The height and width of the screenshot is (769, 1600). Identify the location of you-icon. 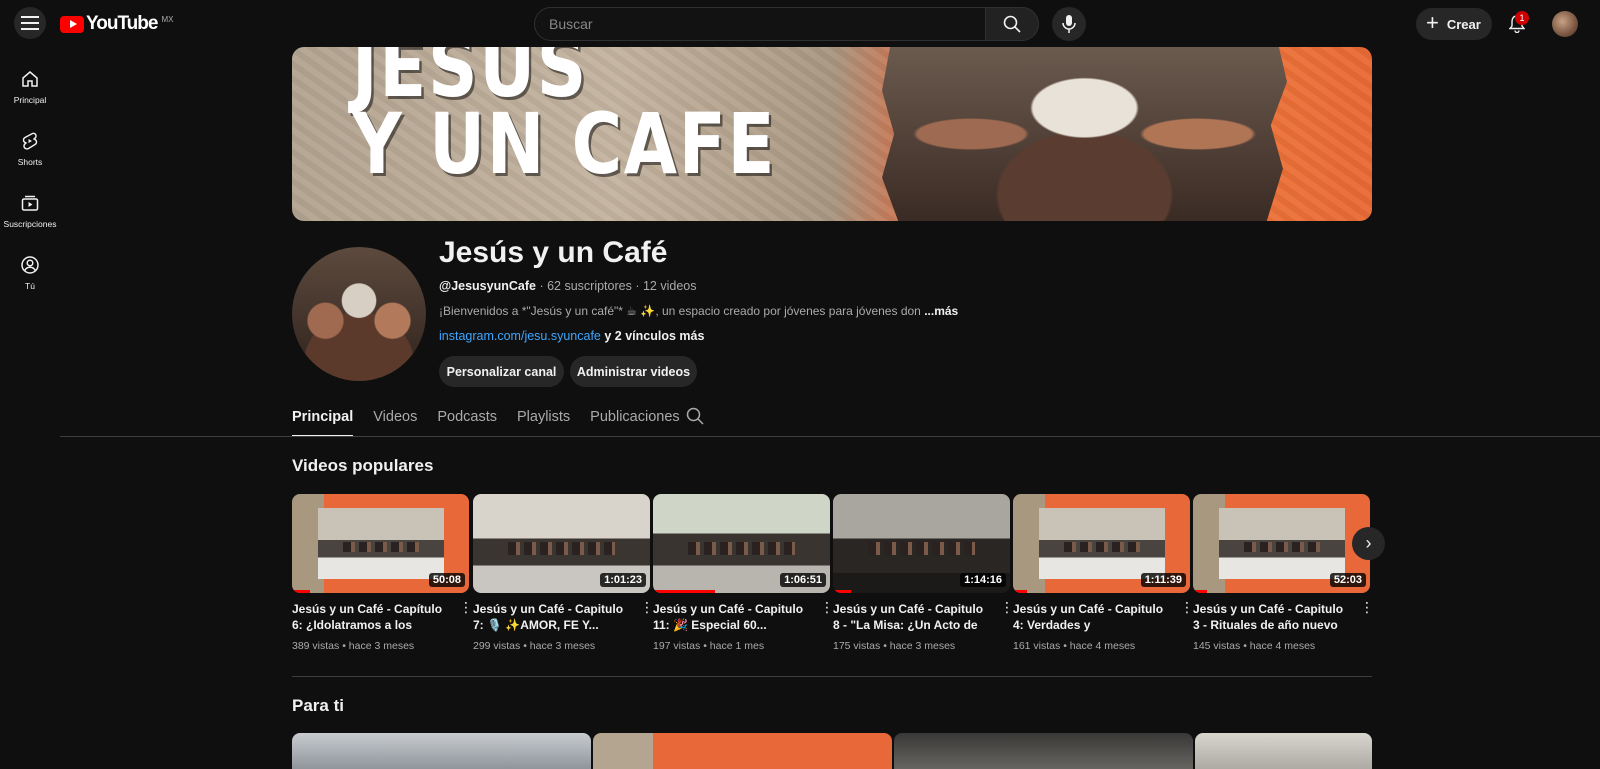
(30, 265).